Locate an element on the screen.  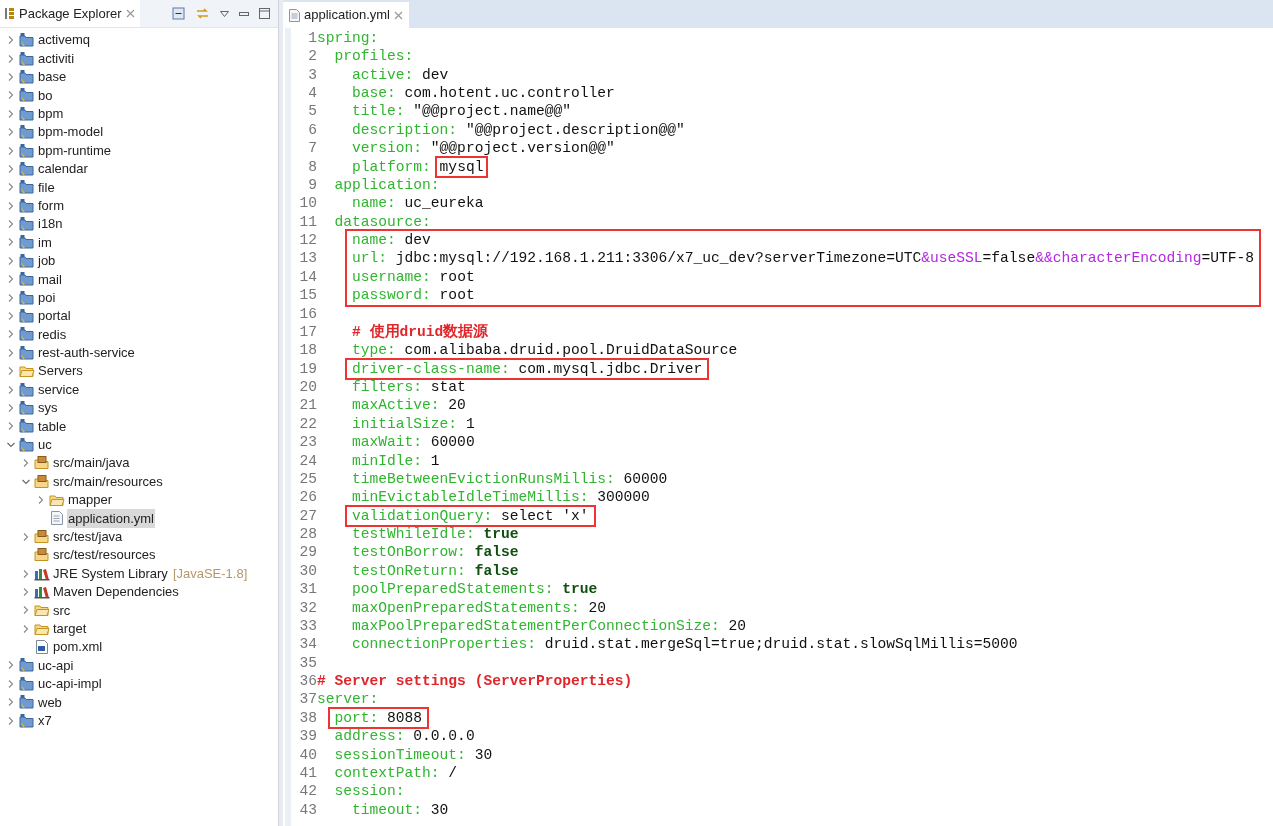
tree-item: uc-api is located at coordinates (56, 665).